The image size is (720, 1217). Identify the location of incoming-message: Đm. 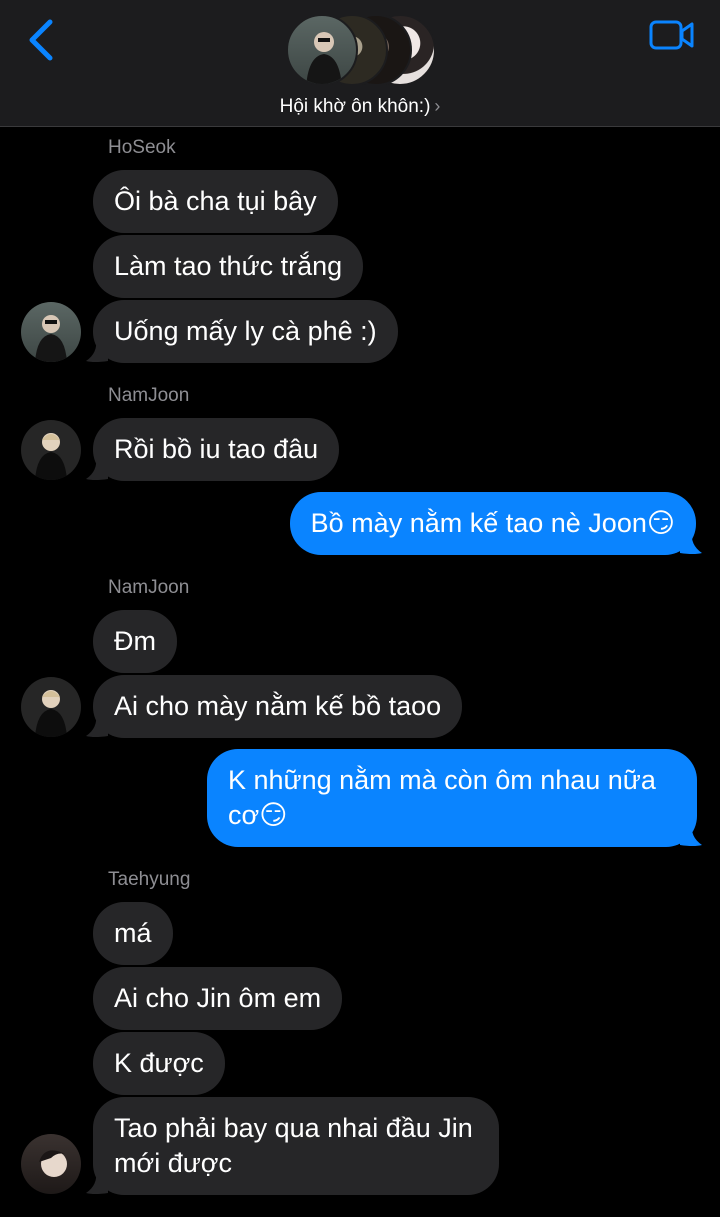
(135, 641).